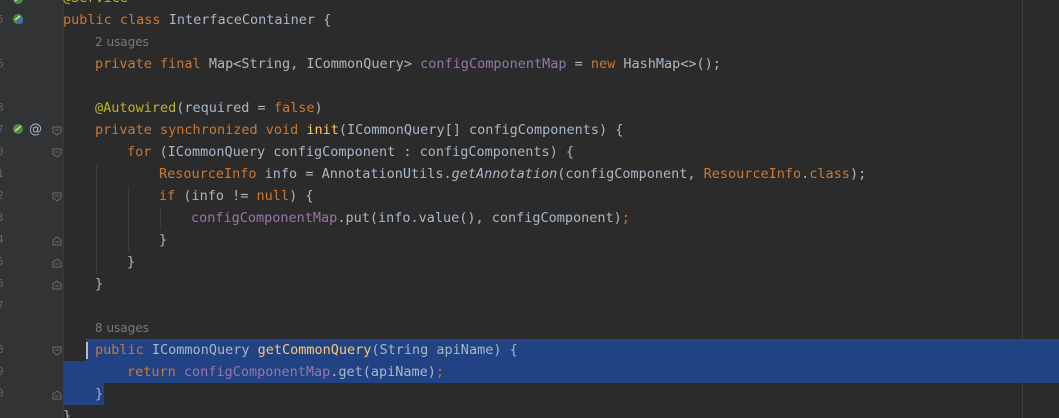  I want to click on code-line: if (info != null) {, so click(529, 196).